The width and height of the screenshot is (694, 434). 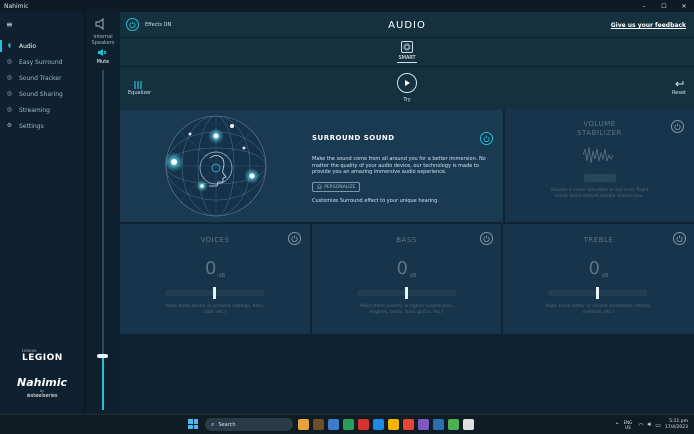 I want to click on sidebar-item-label: Sound Tracker, so click(x=40, y=78).